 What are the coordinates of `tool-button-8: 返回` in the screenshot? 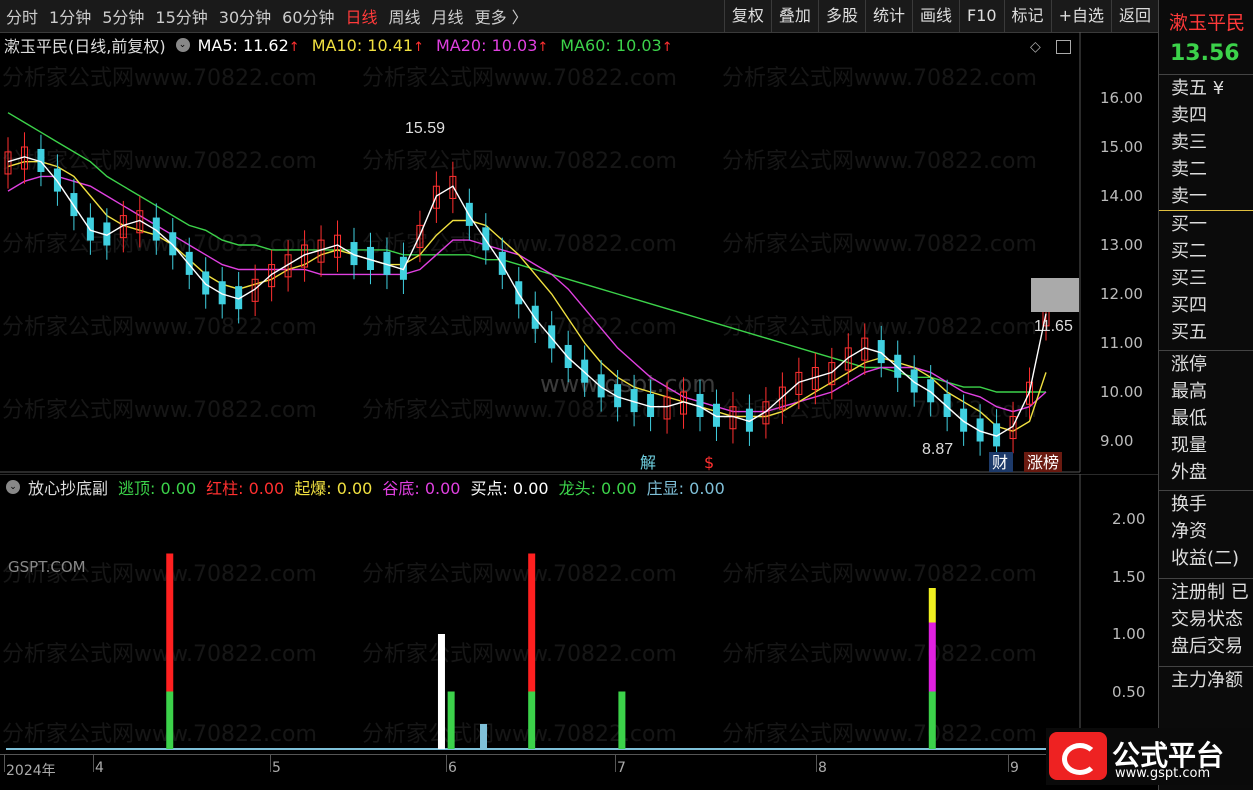 It's located at (1134, 16).